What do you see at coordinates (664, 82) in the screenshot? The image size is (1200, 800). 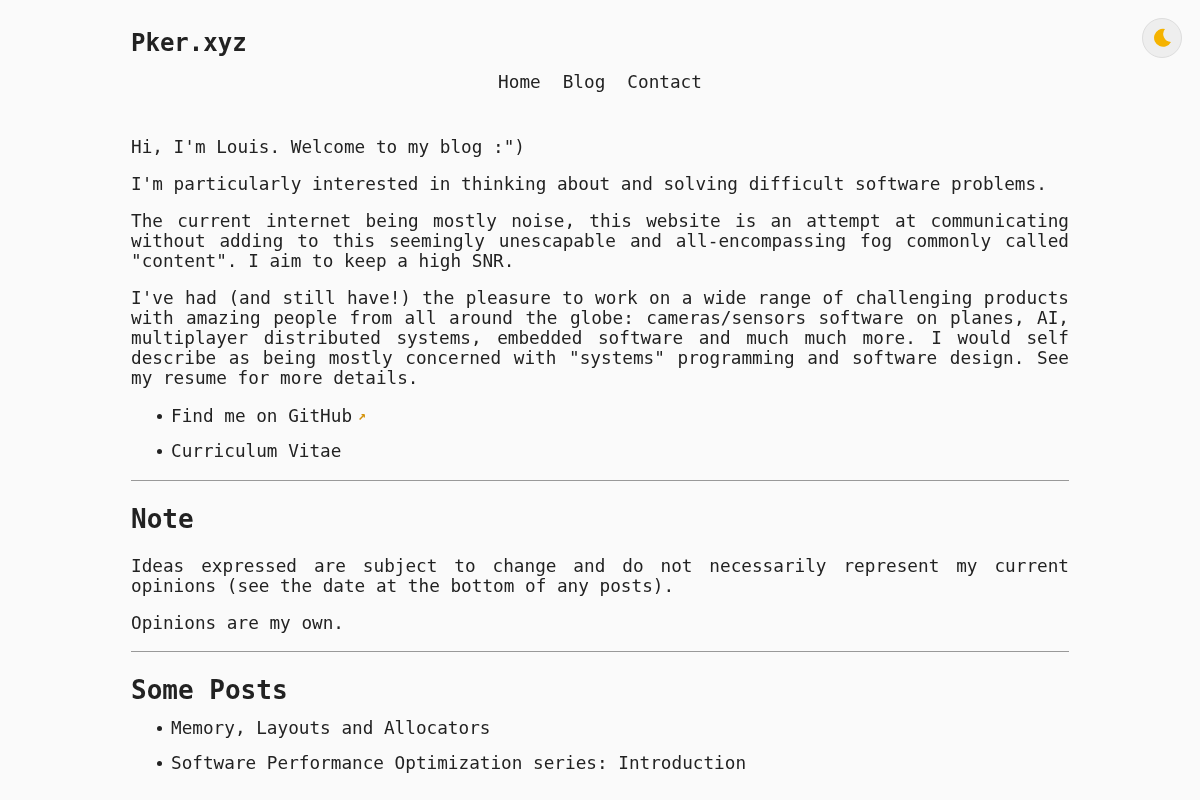 I see `nav-link: Contact` at bounding box center [664, 82].